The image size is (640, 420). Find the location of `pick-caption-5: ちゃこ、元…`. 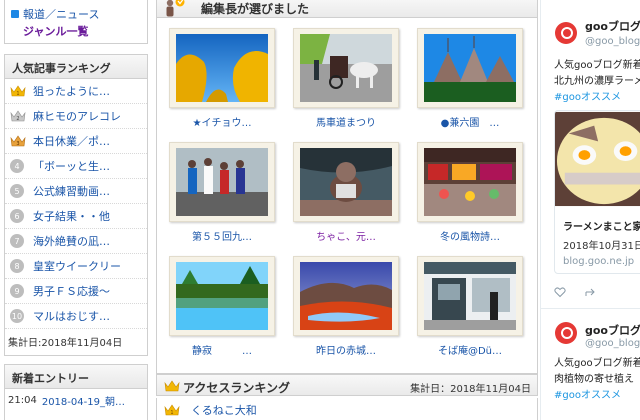

pick-caption-5: ちゃこ、元… is located at coordinates (346, 237).